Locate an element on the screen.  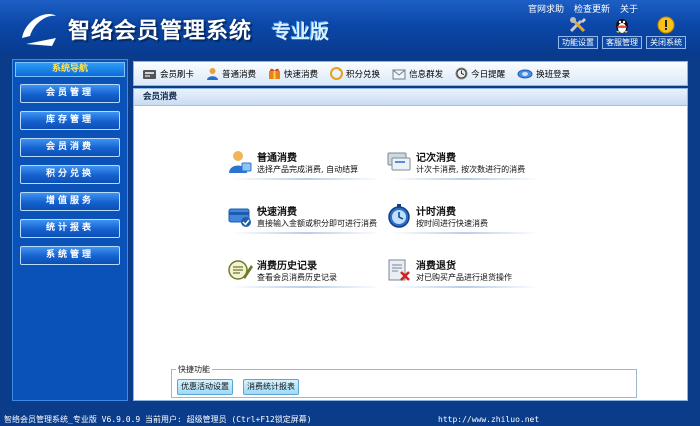
toolbar-points-exchange-button: 积分兑换 is located at coordinates (355, 73).